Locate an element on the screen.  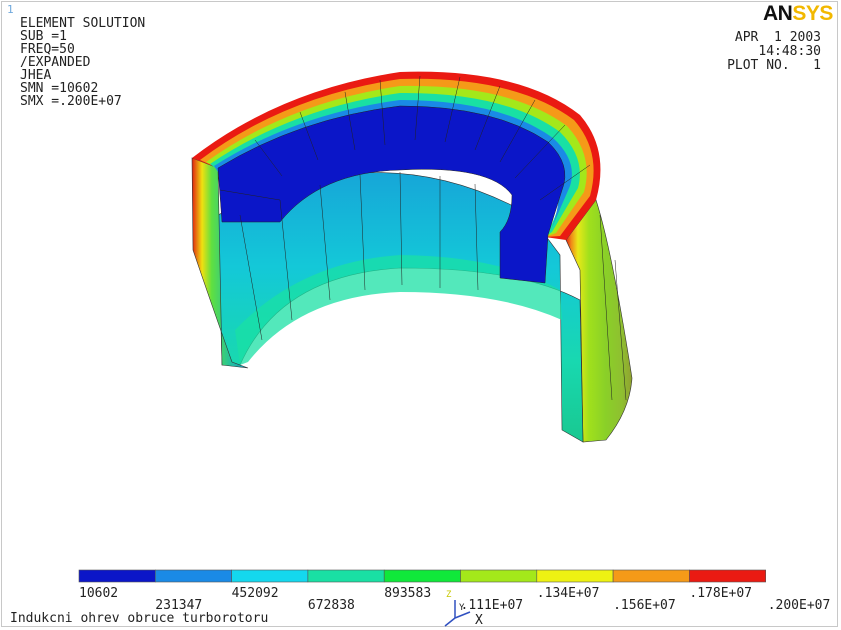
triad-y-label: Y is located at coordinates (462, 608).